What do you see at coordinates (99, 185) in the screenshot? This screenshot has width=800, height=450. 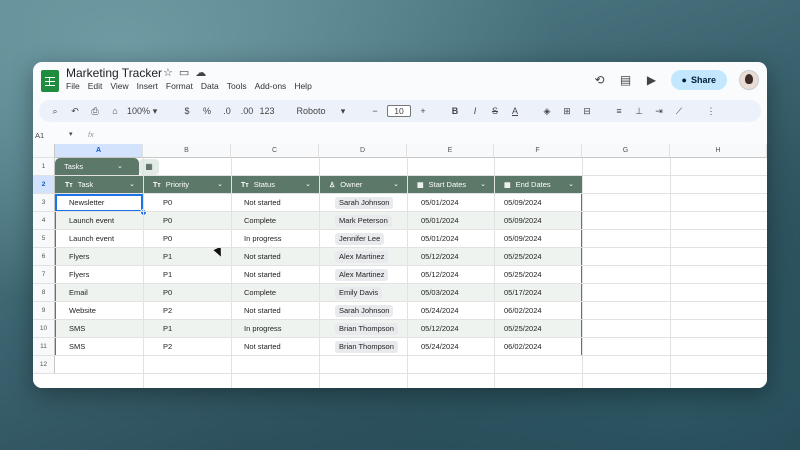 I see `table-header-task: Tт Task ⌄` at bounding box center [99, 185].